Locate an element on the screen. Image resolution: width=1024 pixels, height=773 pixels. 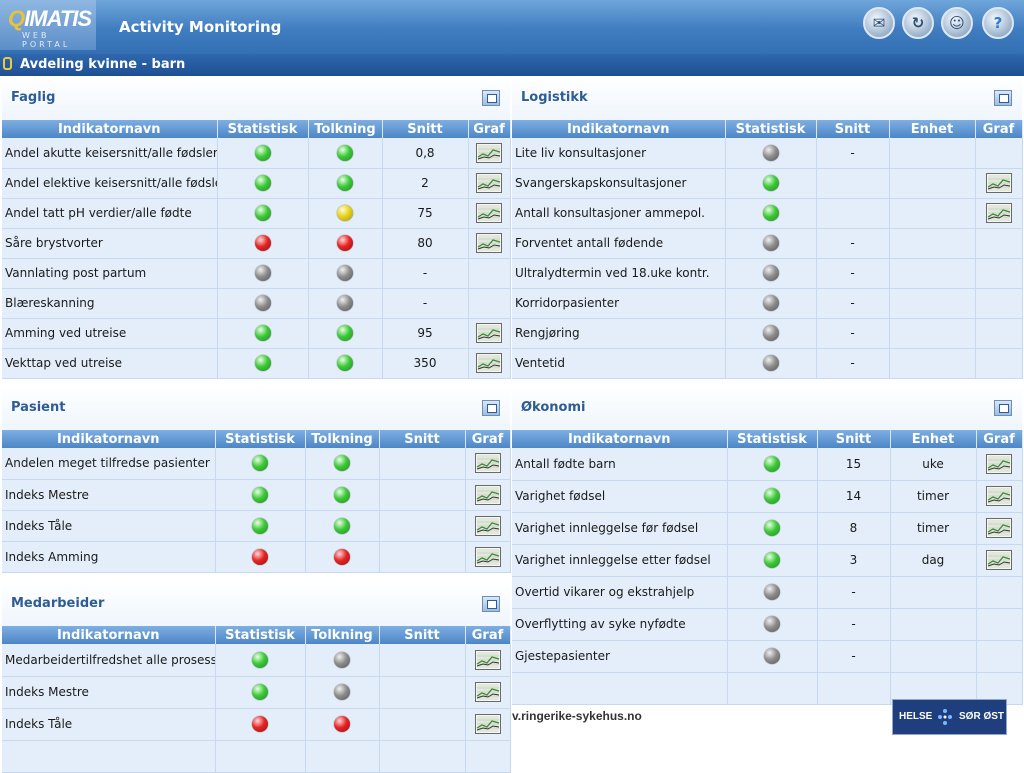
table-row: Medarbeidertilfredshet alle prosesser is located at coordinates (256, 660).